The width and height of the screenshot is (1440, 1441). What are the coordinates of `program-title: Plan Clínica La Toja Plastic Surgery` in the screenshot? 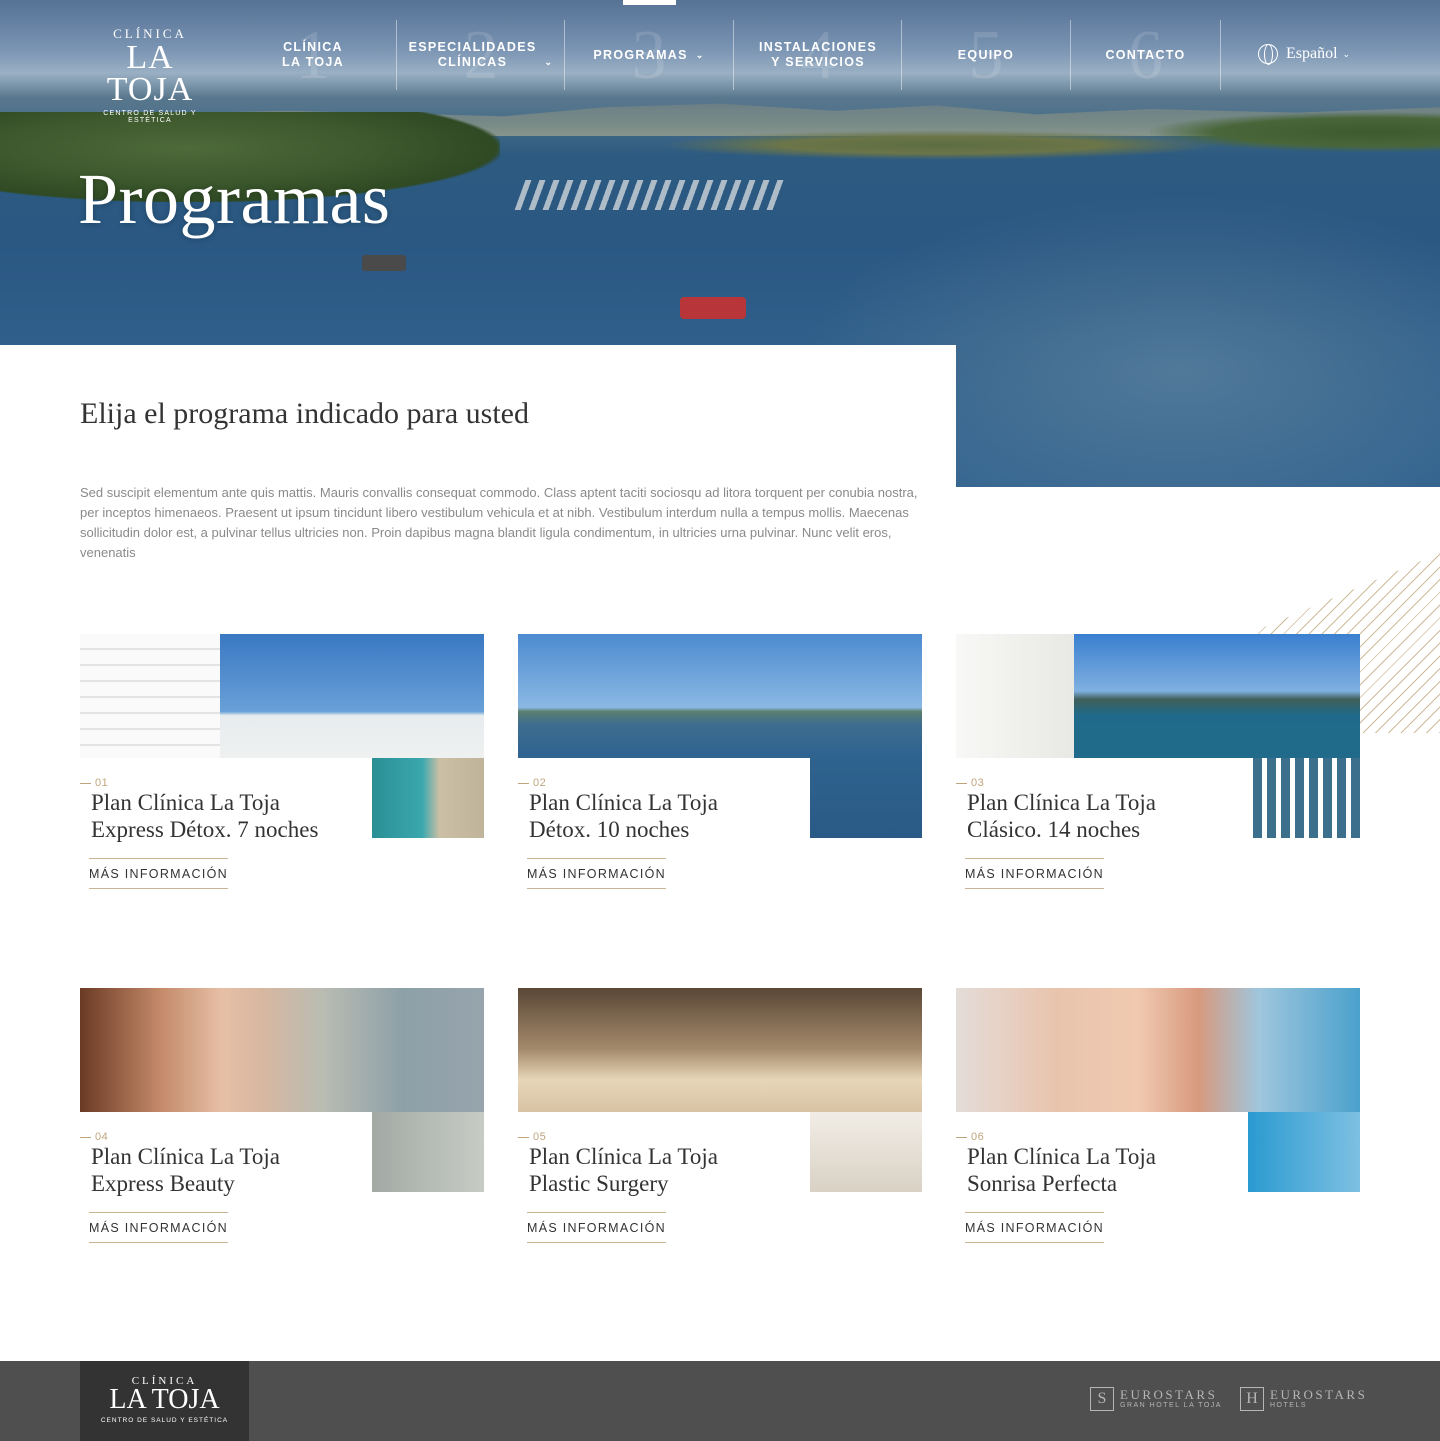 It's located at (674, 1170).